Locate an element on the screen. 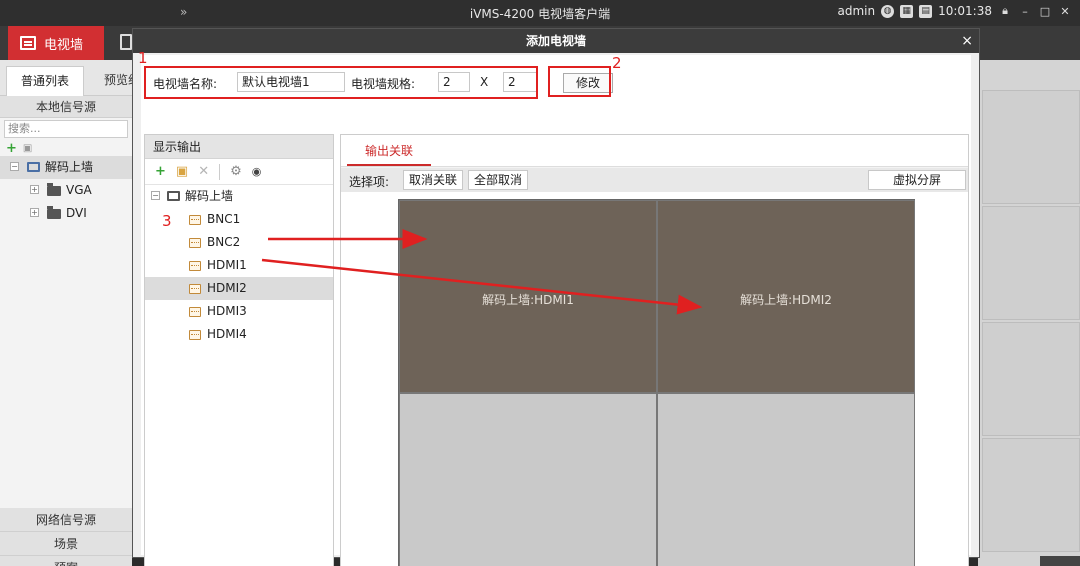 This screenshot has width=1080, height=566. tree-item-label: DVI is located at coordinates (76, 213).